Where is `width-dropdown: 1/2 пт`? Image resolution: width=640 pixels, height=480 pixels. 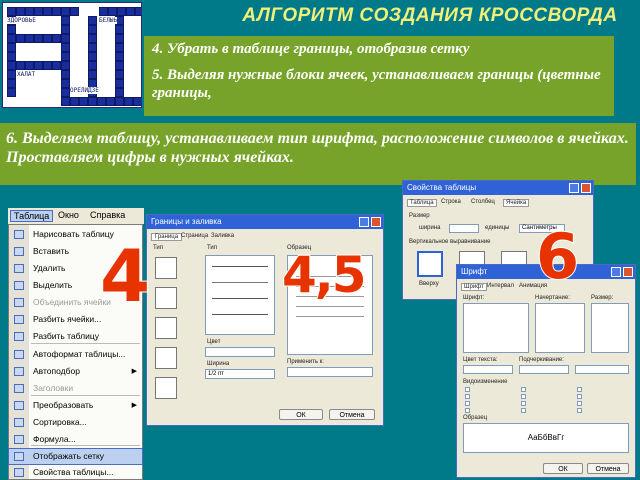
width-dropdown: 1/2 пт is located at coordinates (240, 374).